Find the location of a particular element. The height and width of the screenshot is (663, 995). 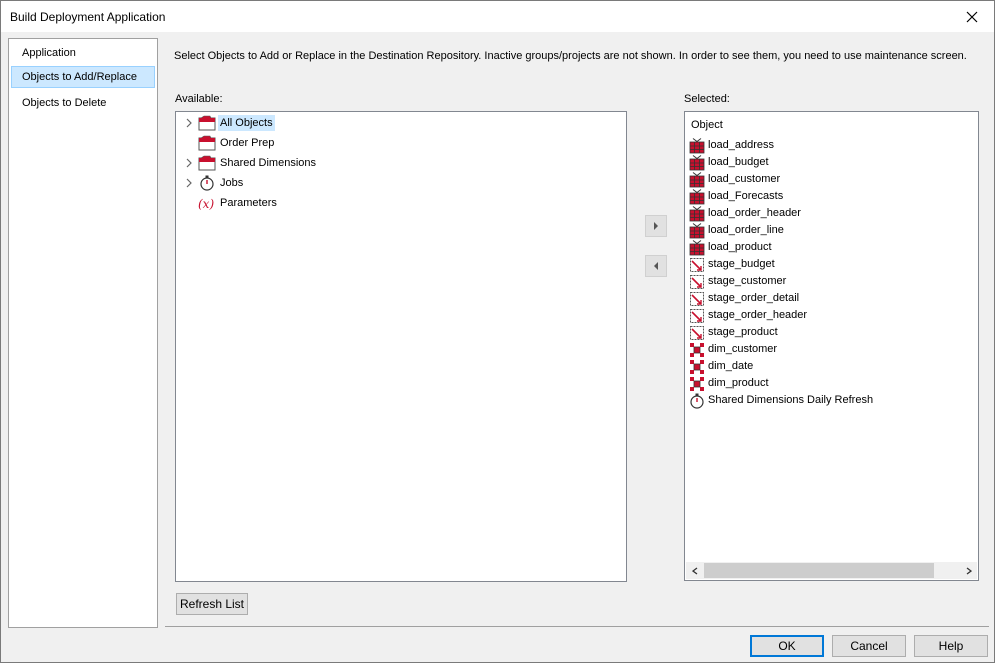

tree-item-label: Shared Dimensions is located at coordinates (268, 163).